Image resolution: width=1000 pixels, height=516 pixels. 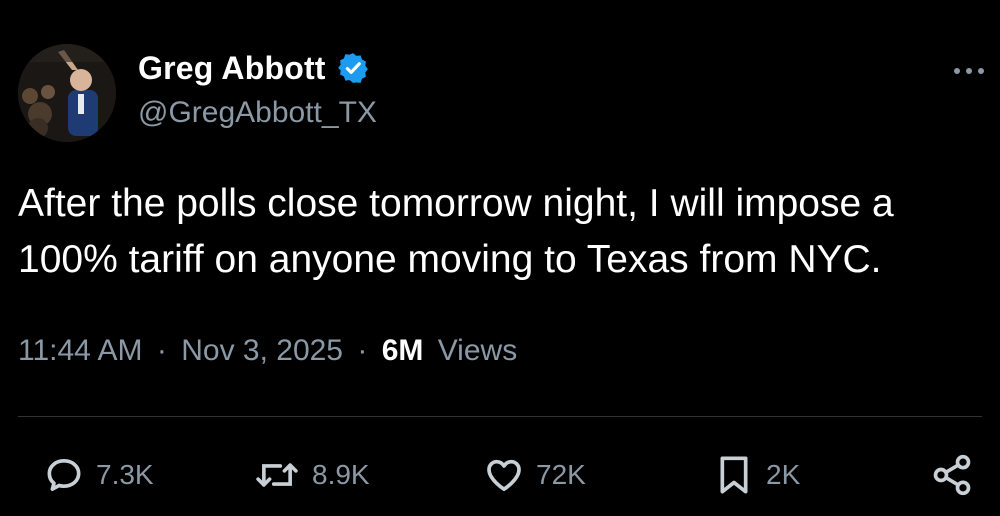 I want to click on like-count: 72K, so click(x=561, y=474).